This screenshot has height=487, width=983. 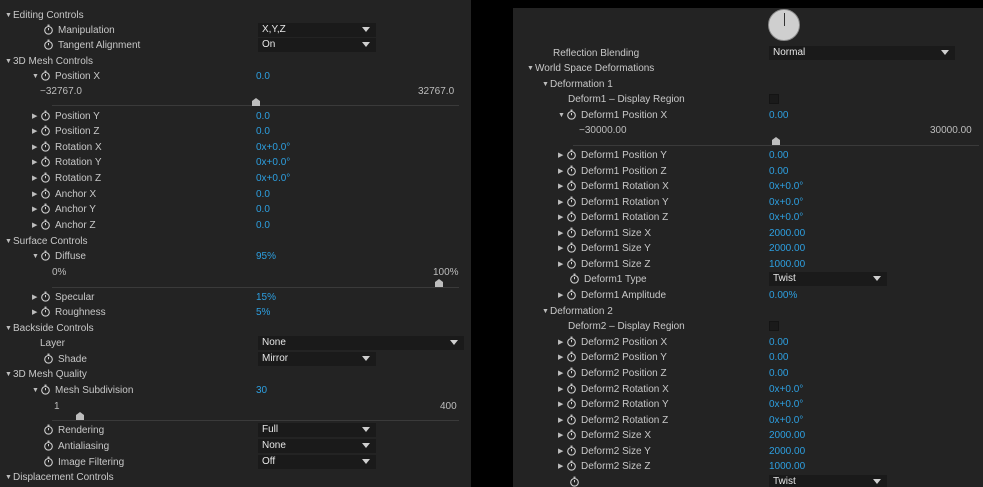 I want to click on anchor-z-value: 0.0, so click(x=263, y=225).